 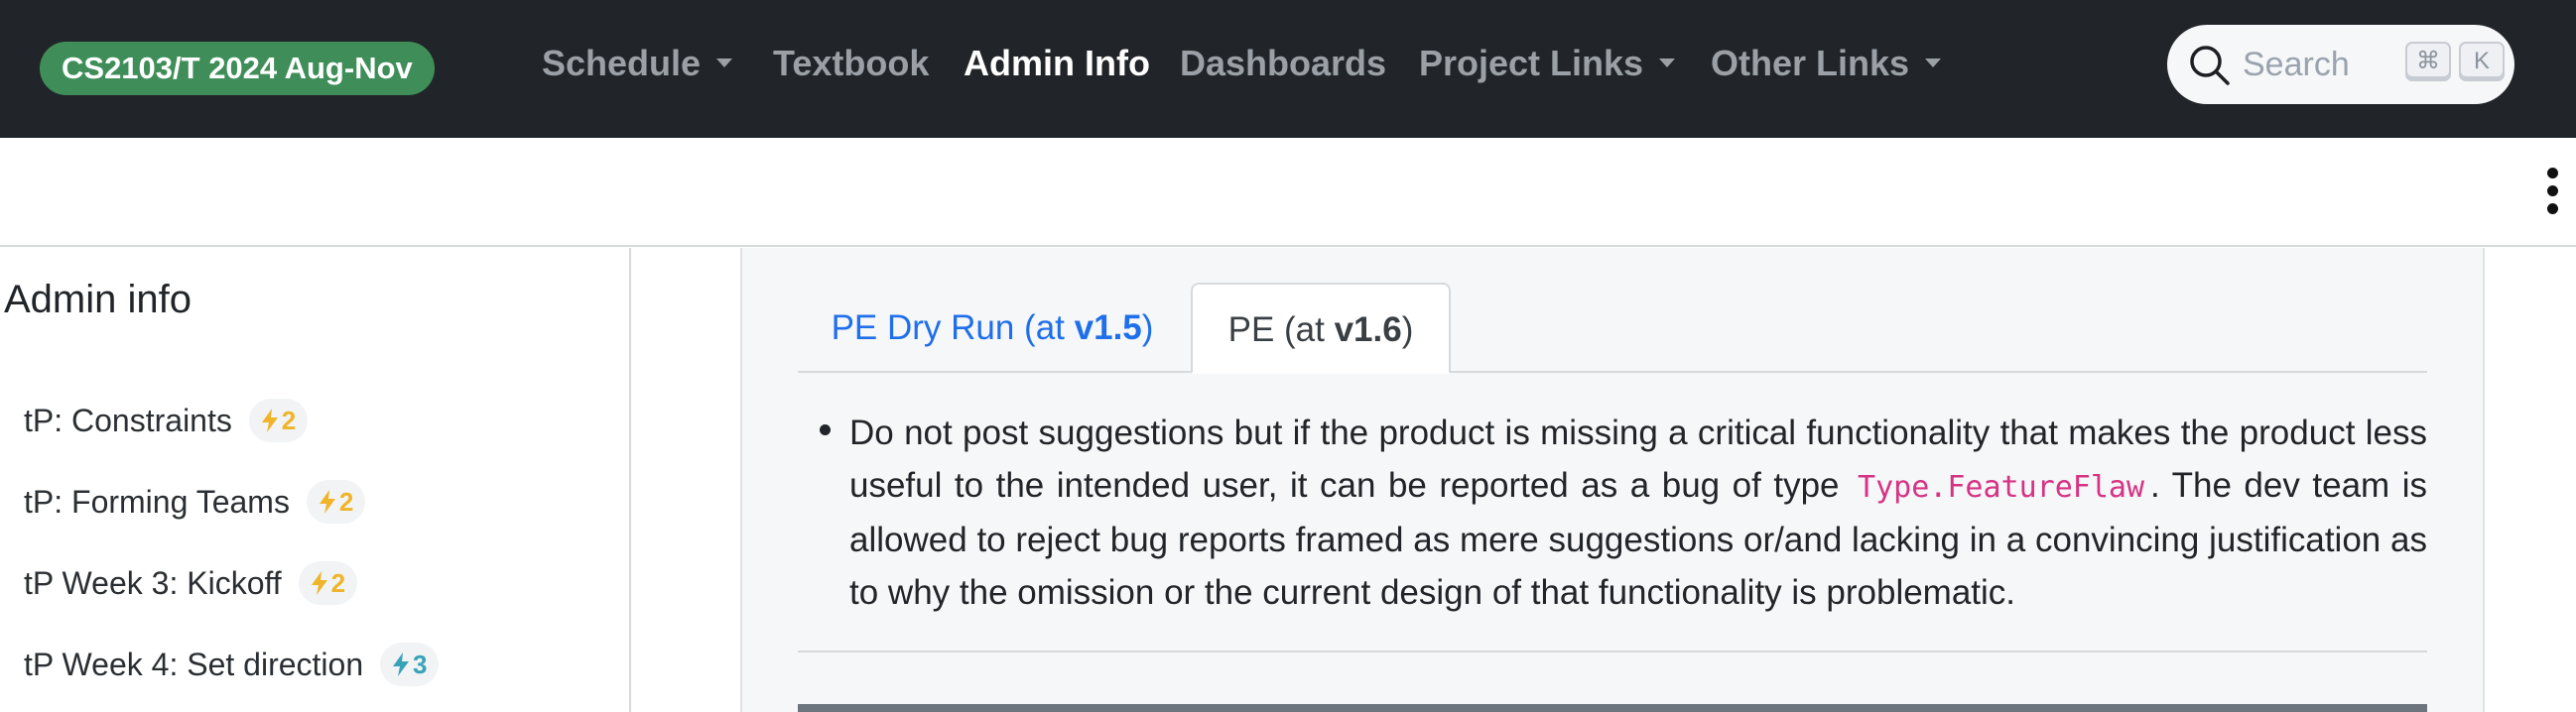 I want to click on shortcut-key-cmd: ⌘, so click(x=2428, y=61).